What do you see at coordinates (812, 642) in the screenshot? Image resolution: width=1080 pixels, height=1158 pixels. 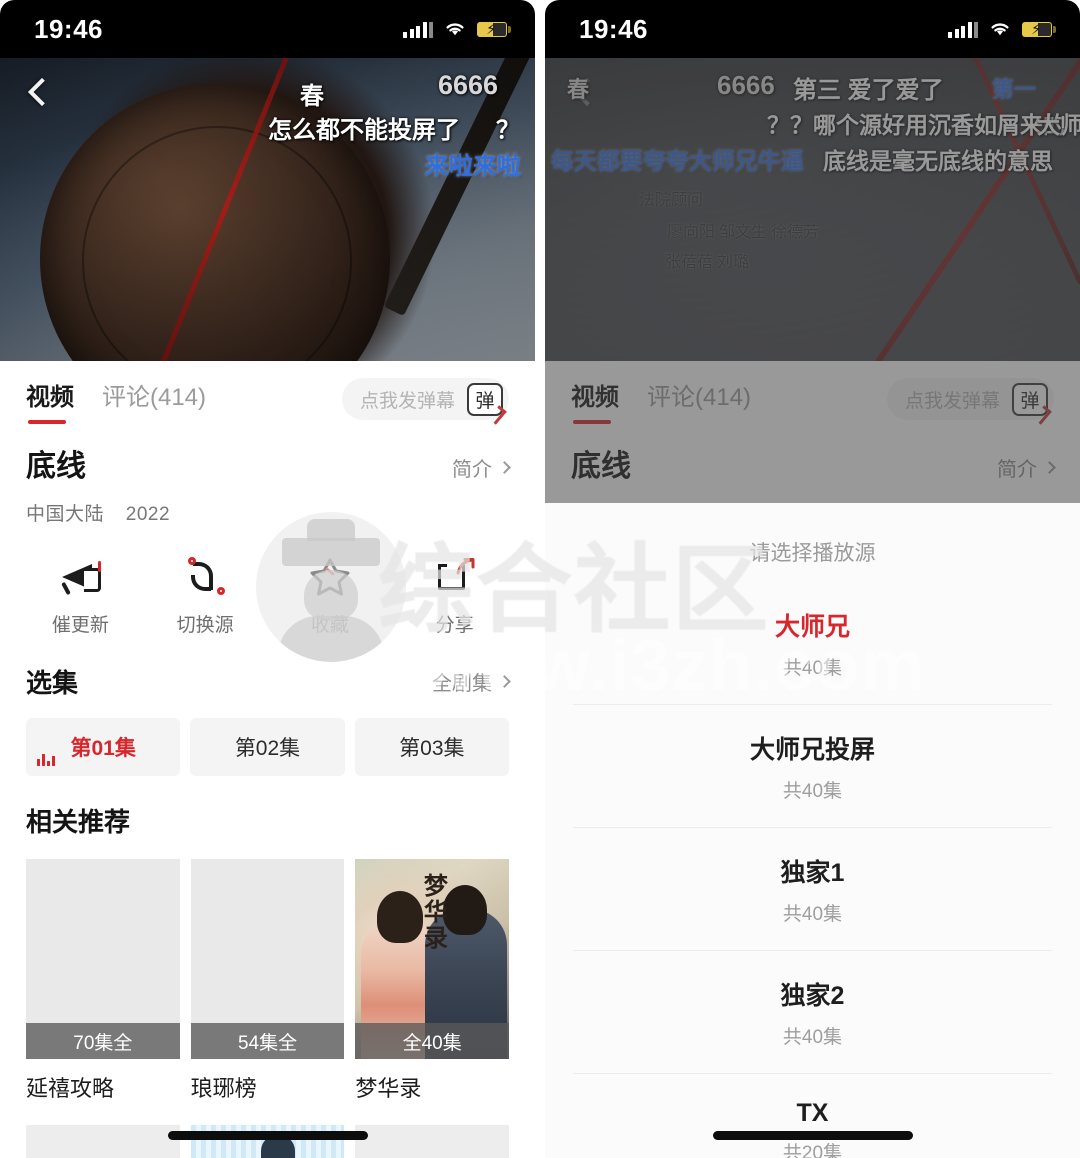 I see `source-item: 大师兄 共40集` at bounding box center [812, 642].